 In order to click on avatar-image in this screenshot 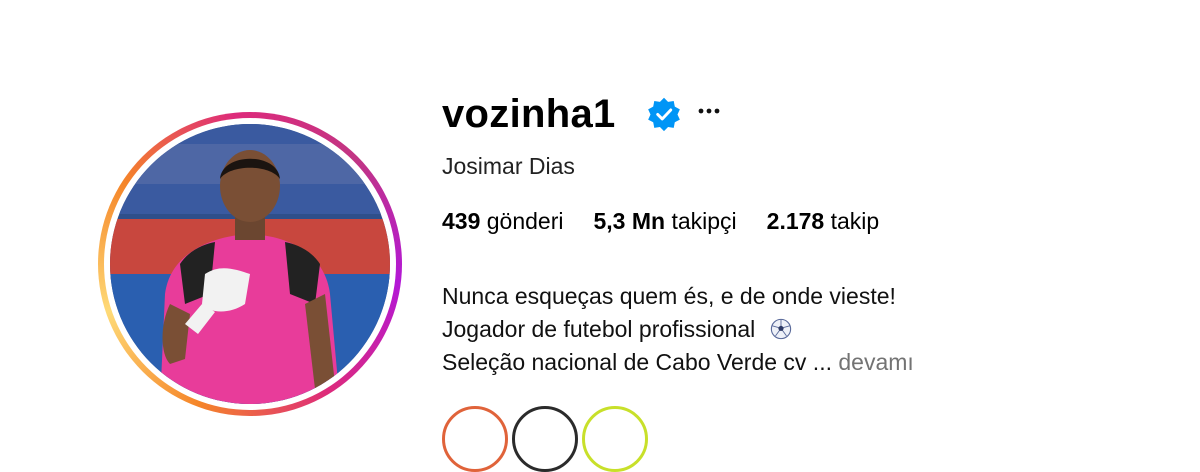, I will do `click(250, 264)`.